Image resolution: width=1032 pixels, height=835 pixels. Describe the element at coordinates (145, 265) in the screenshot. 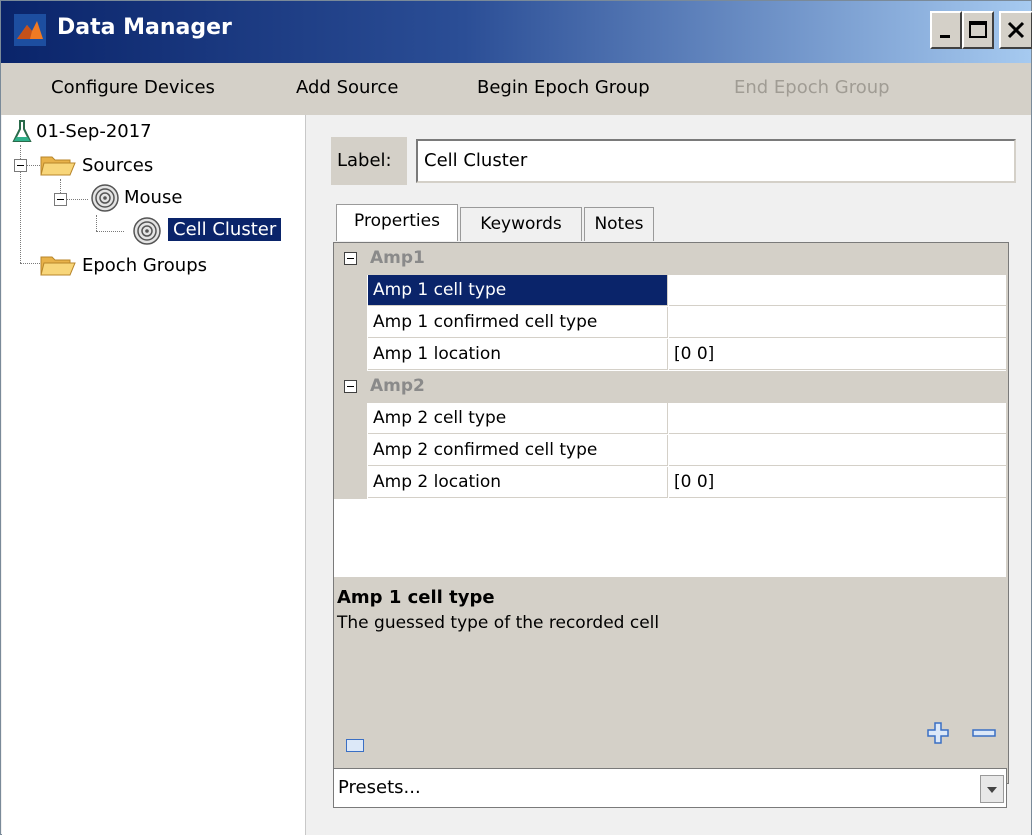

I see `tree-label-epoch-groups: Epoch Groups` at that location.